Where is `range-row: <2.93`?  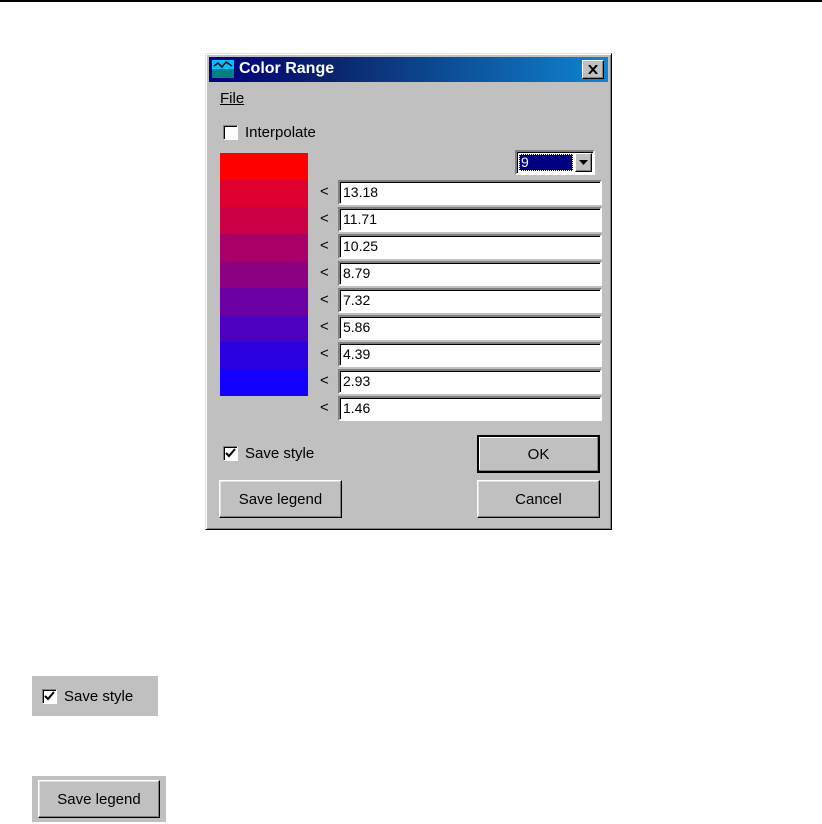
range-row: <2.93 is located at coordinates (461, 382).